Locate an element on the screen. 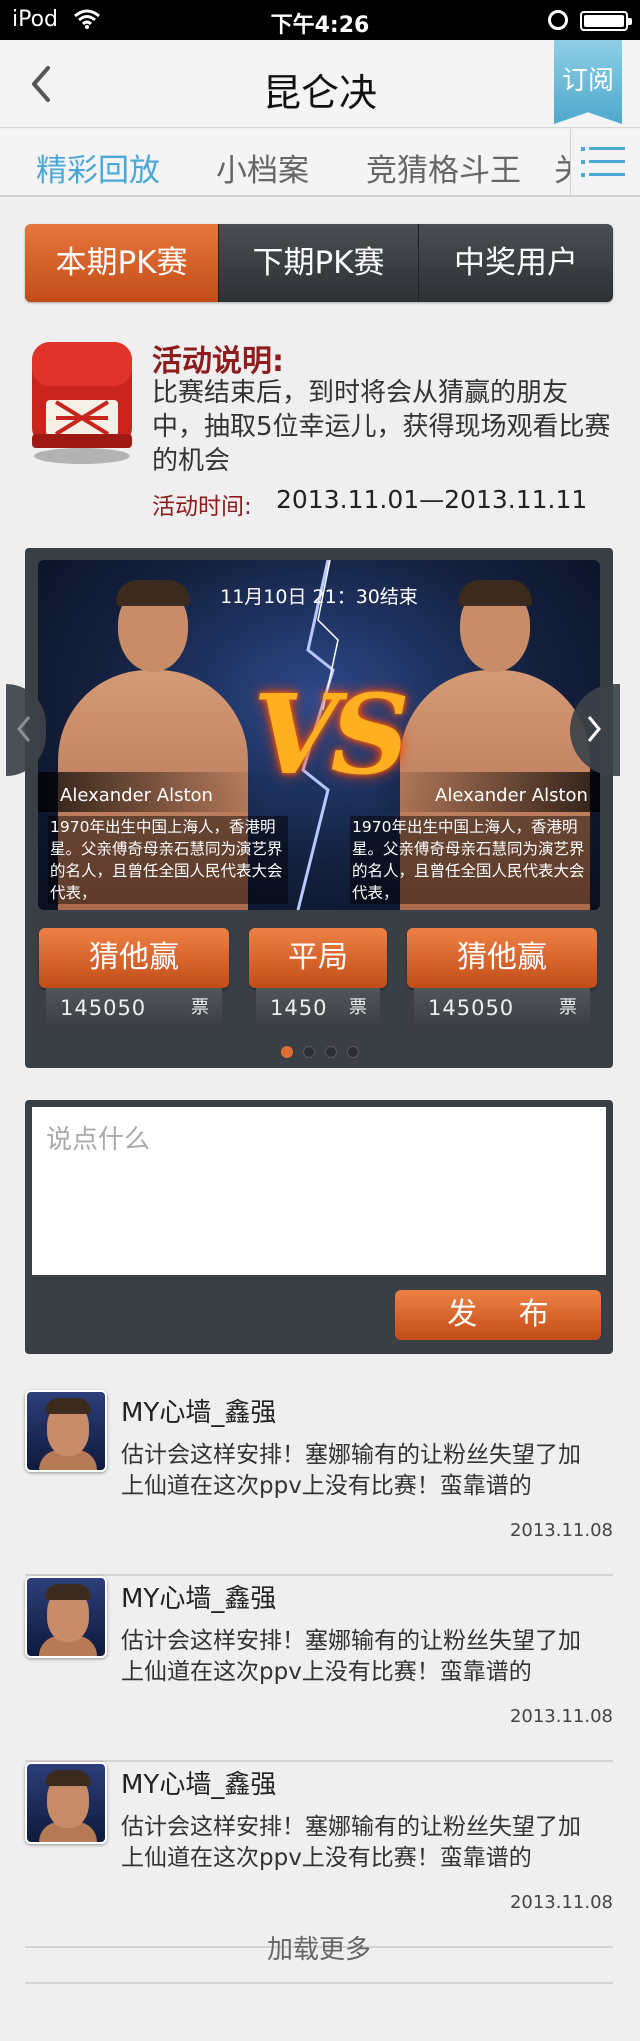  comment-input is located at coordinates (319, 1191).